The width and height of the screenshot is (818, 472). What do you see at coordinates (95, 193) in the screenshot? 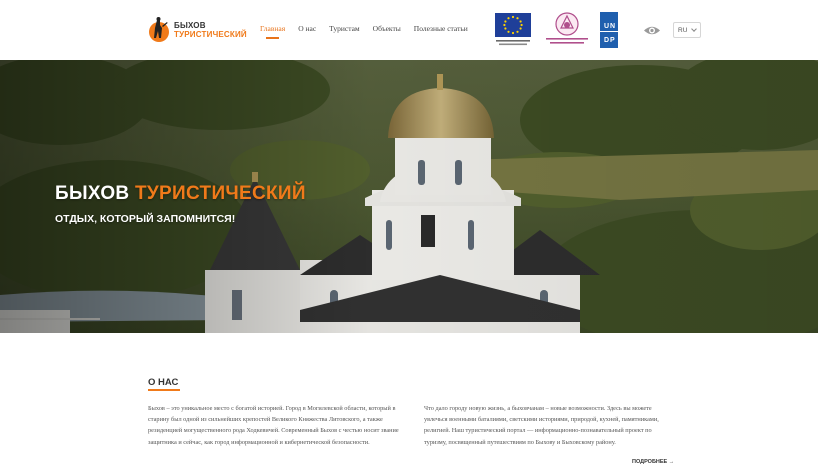
I see `hero-title-main: БЫХОВ` at bounding box center [95, 193].